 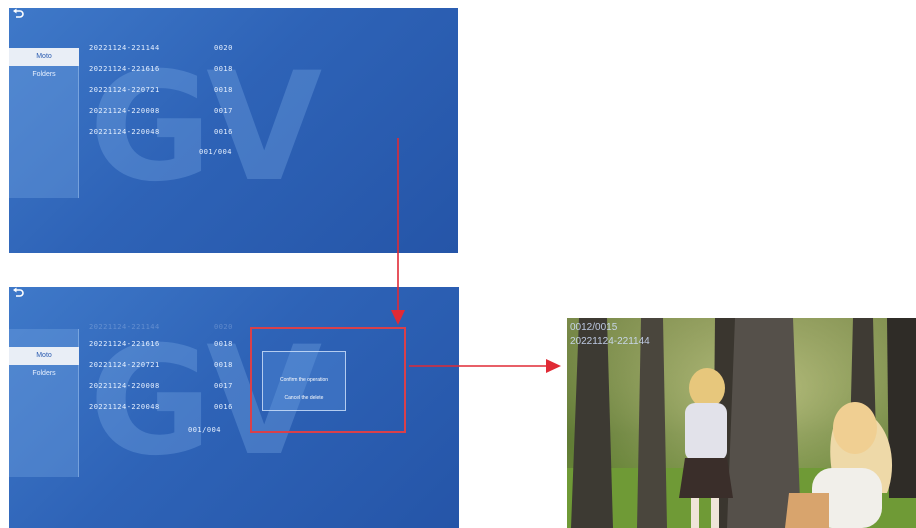 I want to click on cancel-button: Cancel the delete, so click(x=304, y=398).